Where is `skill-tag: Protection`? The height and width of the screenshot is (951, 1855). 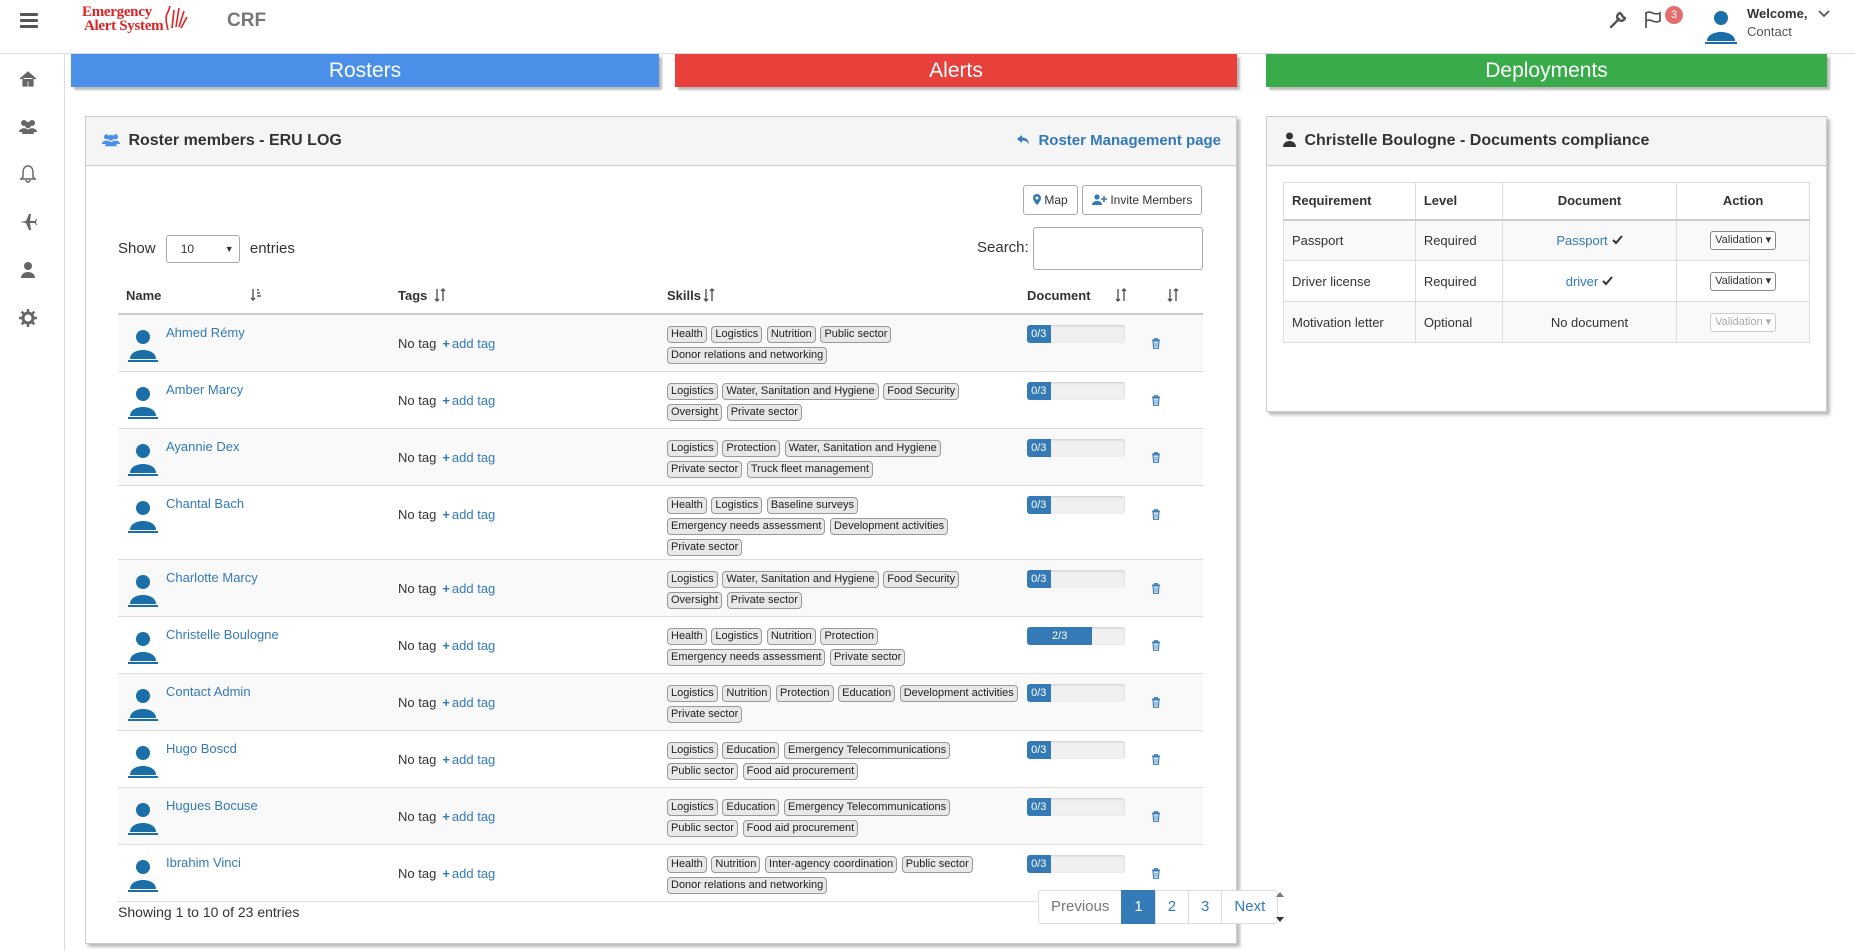 skill-tag: Protection is located at coordinates (751, 448).